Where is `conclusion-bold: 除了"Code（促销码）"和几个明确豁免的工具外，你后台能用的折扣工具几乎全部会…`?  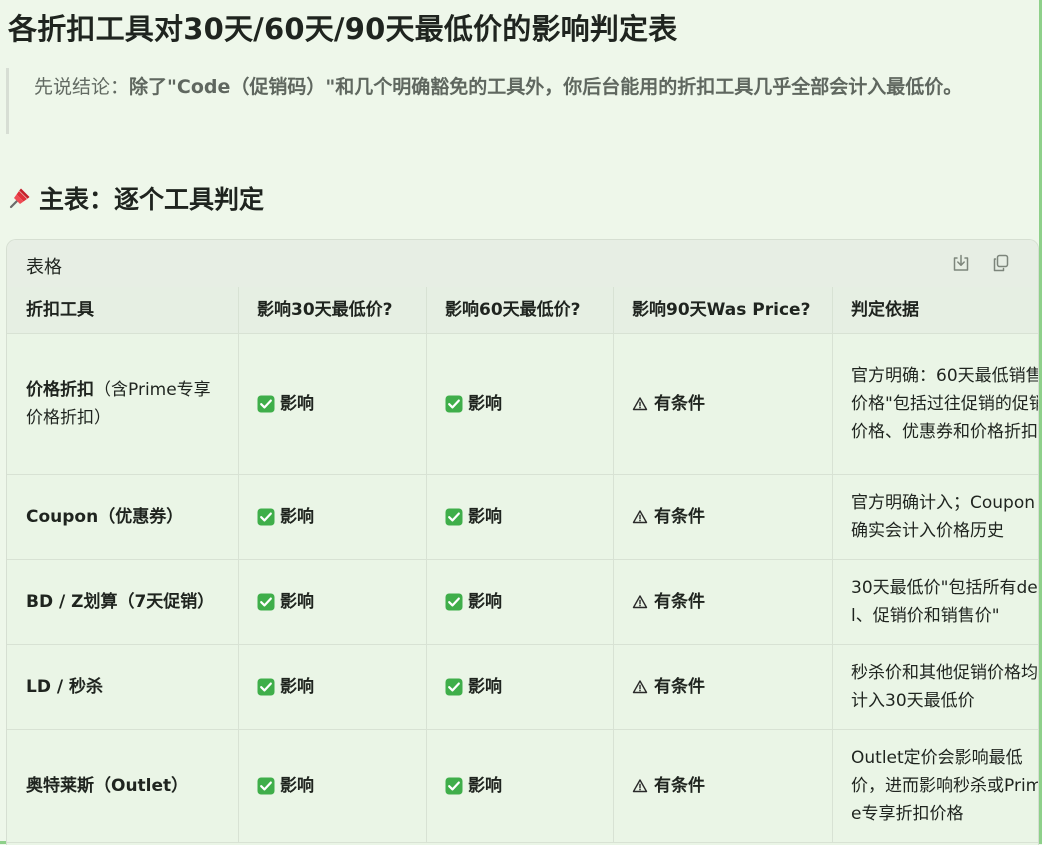 conclusion-bold: 除了"Code（促销码）"和几个明确豁免的工具外，你后台能用的折扣工具几乎全部会… is located at coordinates (546, 87).